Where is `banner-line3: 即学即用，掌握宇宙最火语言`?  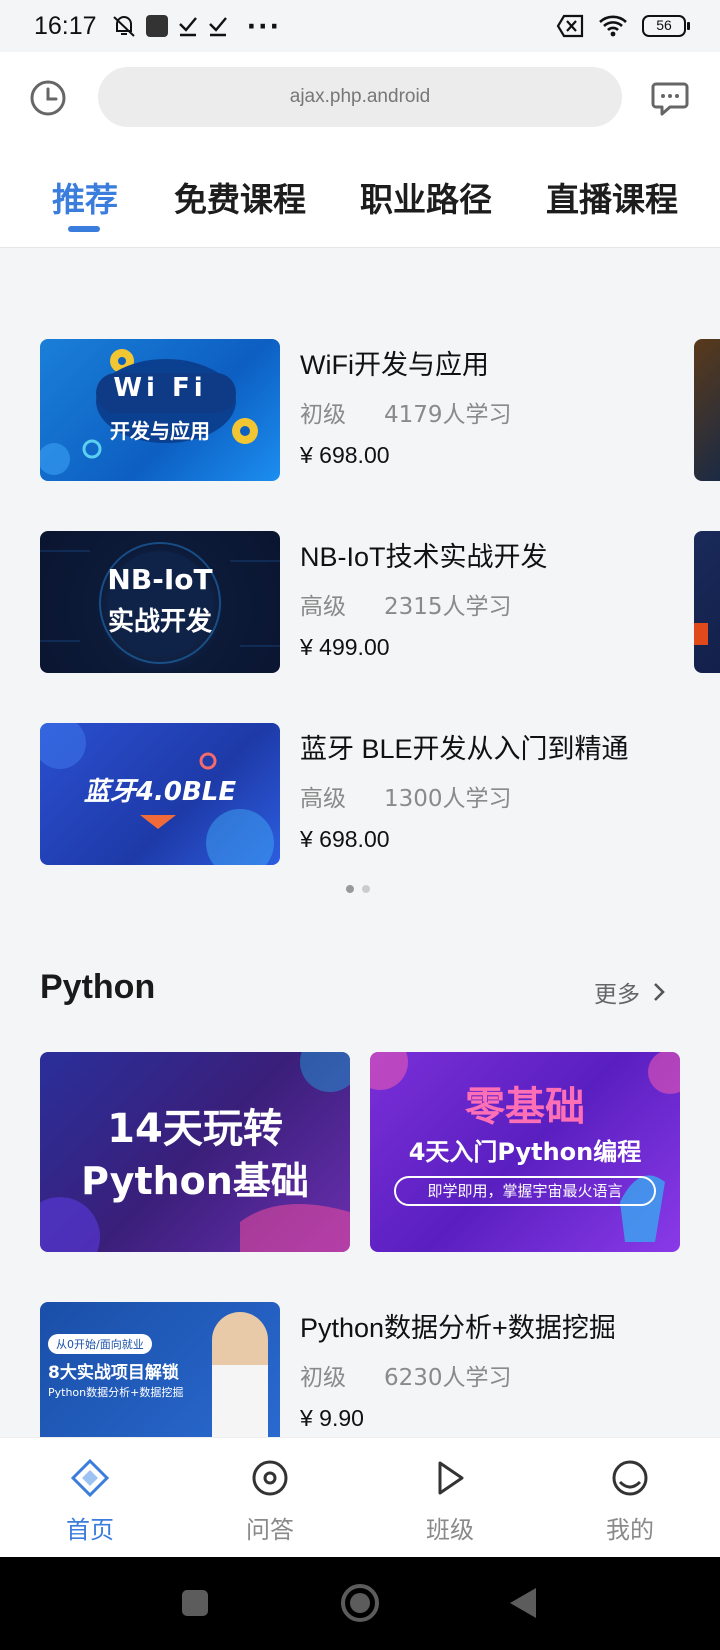 banner-line3: 即学即用，掌握宇宙最火语言 is located at coordinates (525, 1191).